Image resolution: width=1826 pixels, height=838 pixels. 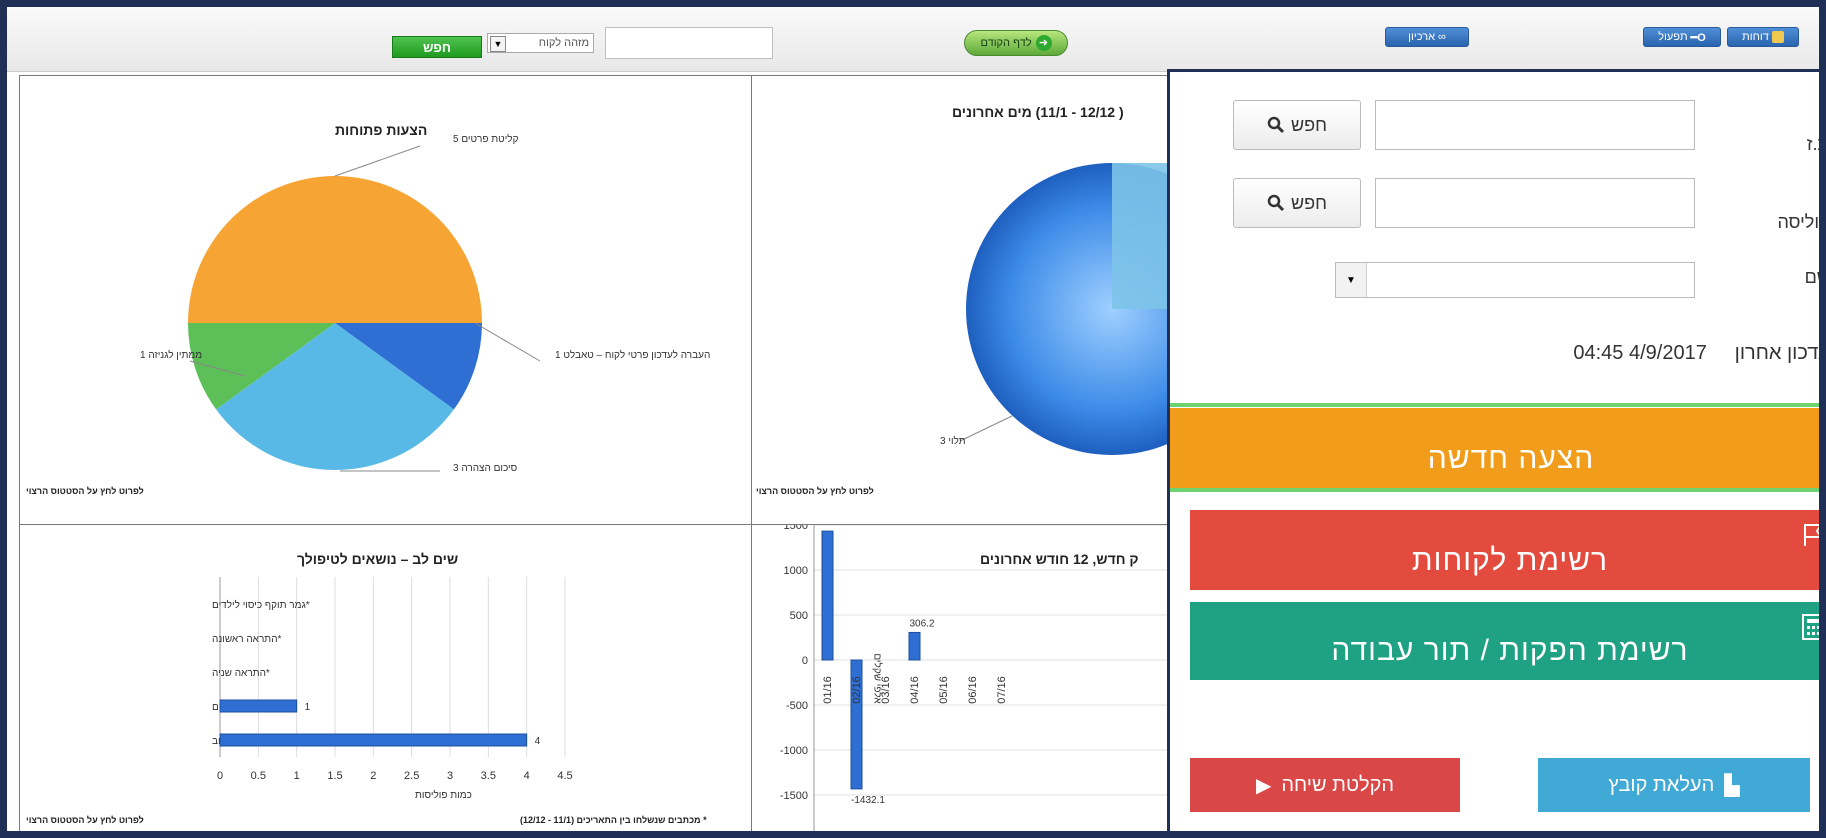 I want to click on reports-icon, so click(x=1777, y=37).